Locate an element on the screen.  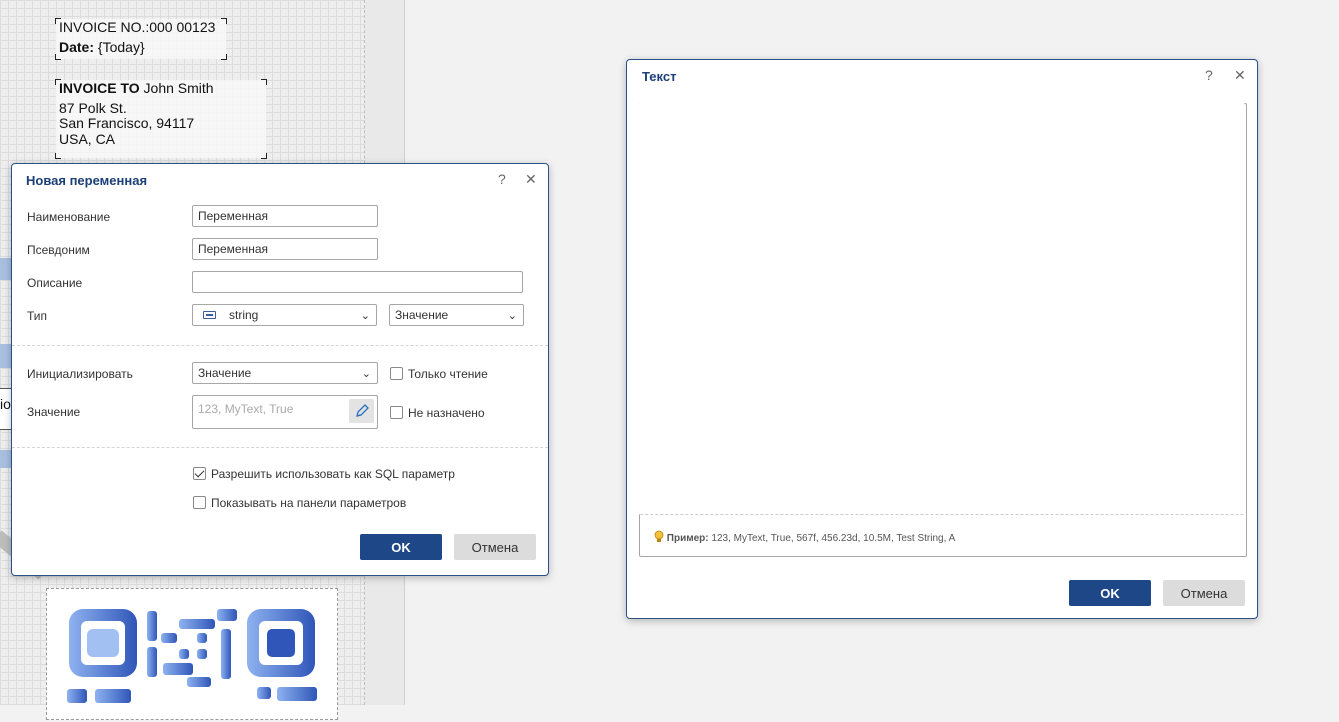
dialog-title: Новая переменная is located at coordinates (87, 180).